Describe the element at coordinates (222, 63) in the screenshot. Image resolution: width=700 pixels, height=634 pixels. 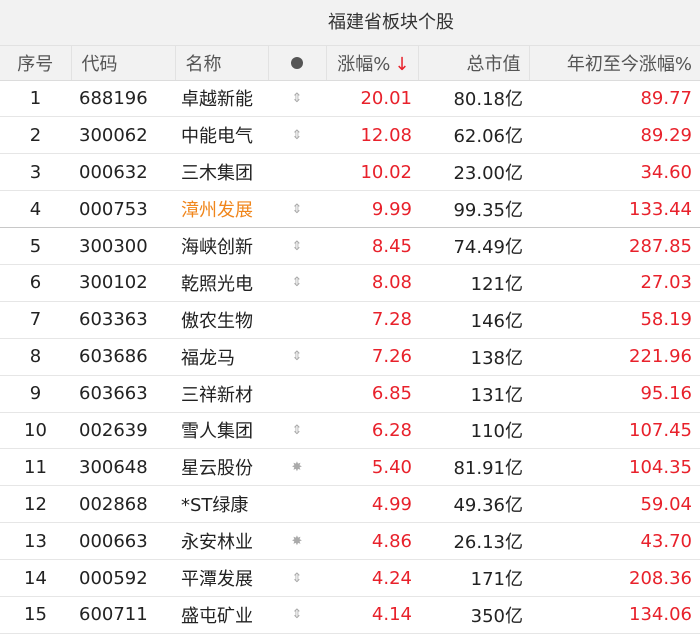
I see `header-name: 名称` at that location.